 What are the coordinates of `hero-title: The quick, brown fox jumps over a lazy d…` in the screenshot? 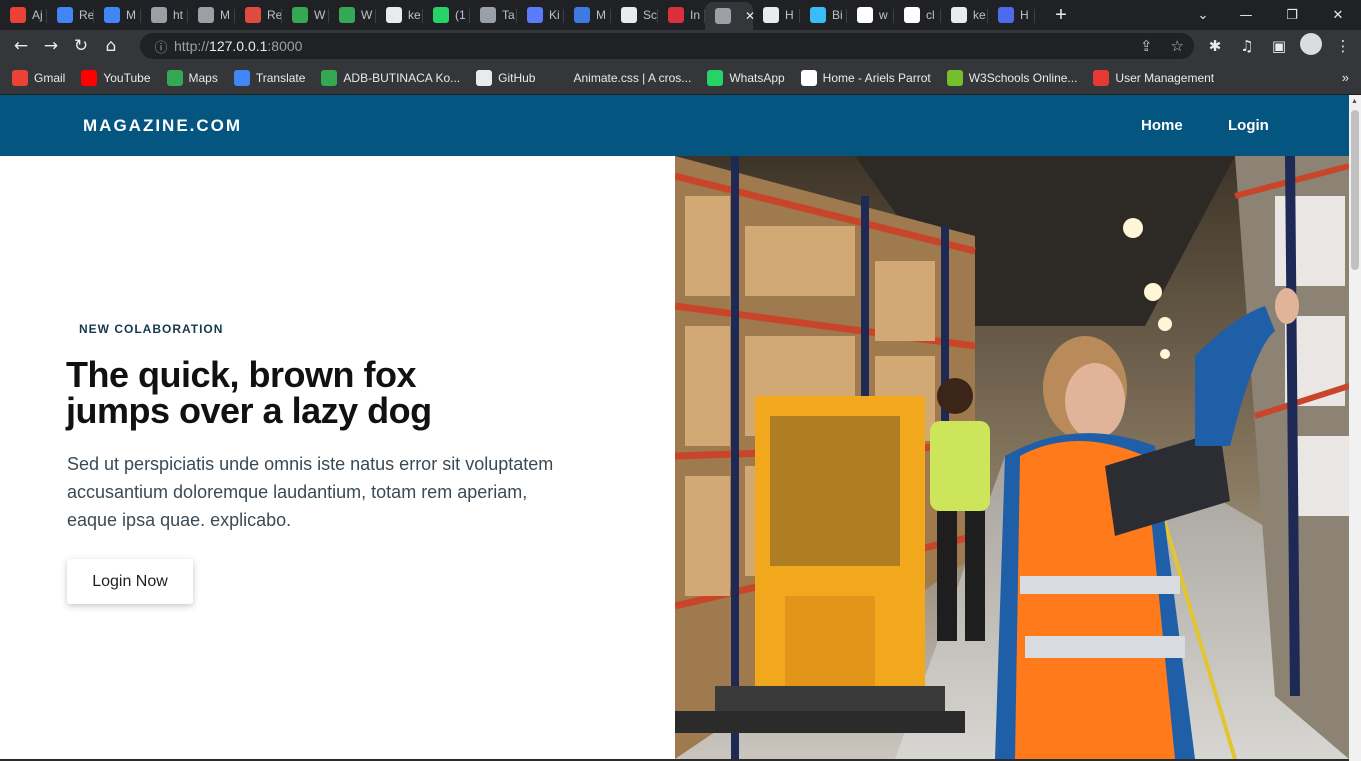 It's located at (276, 393).